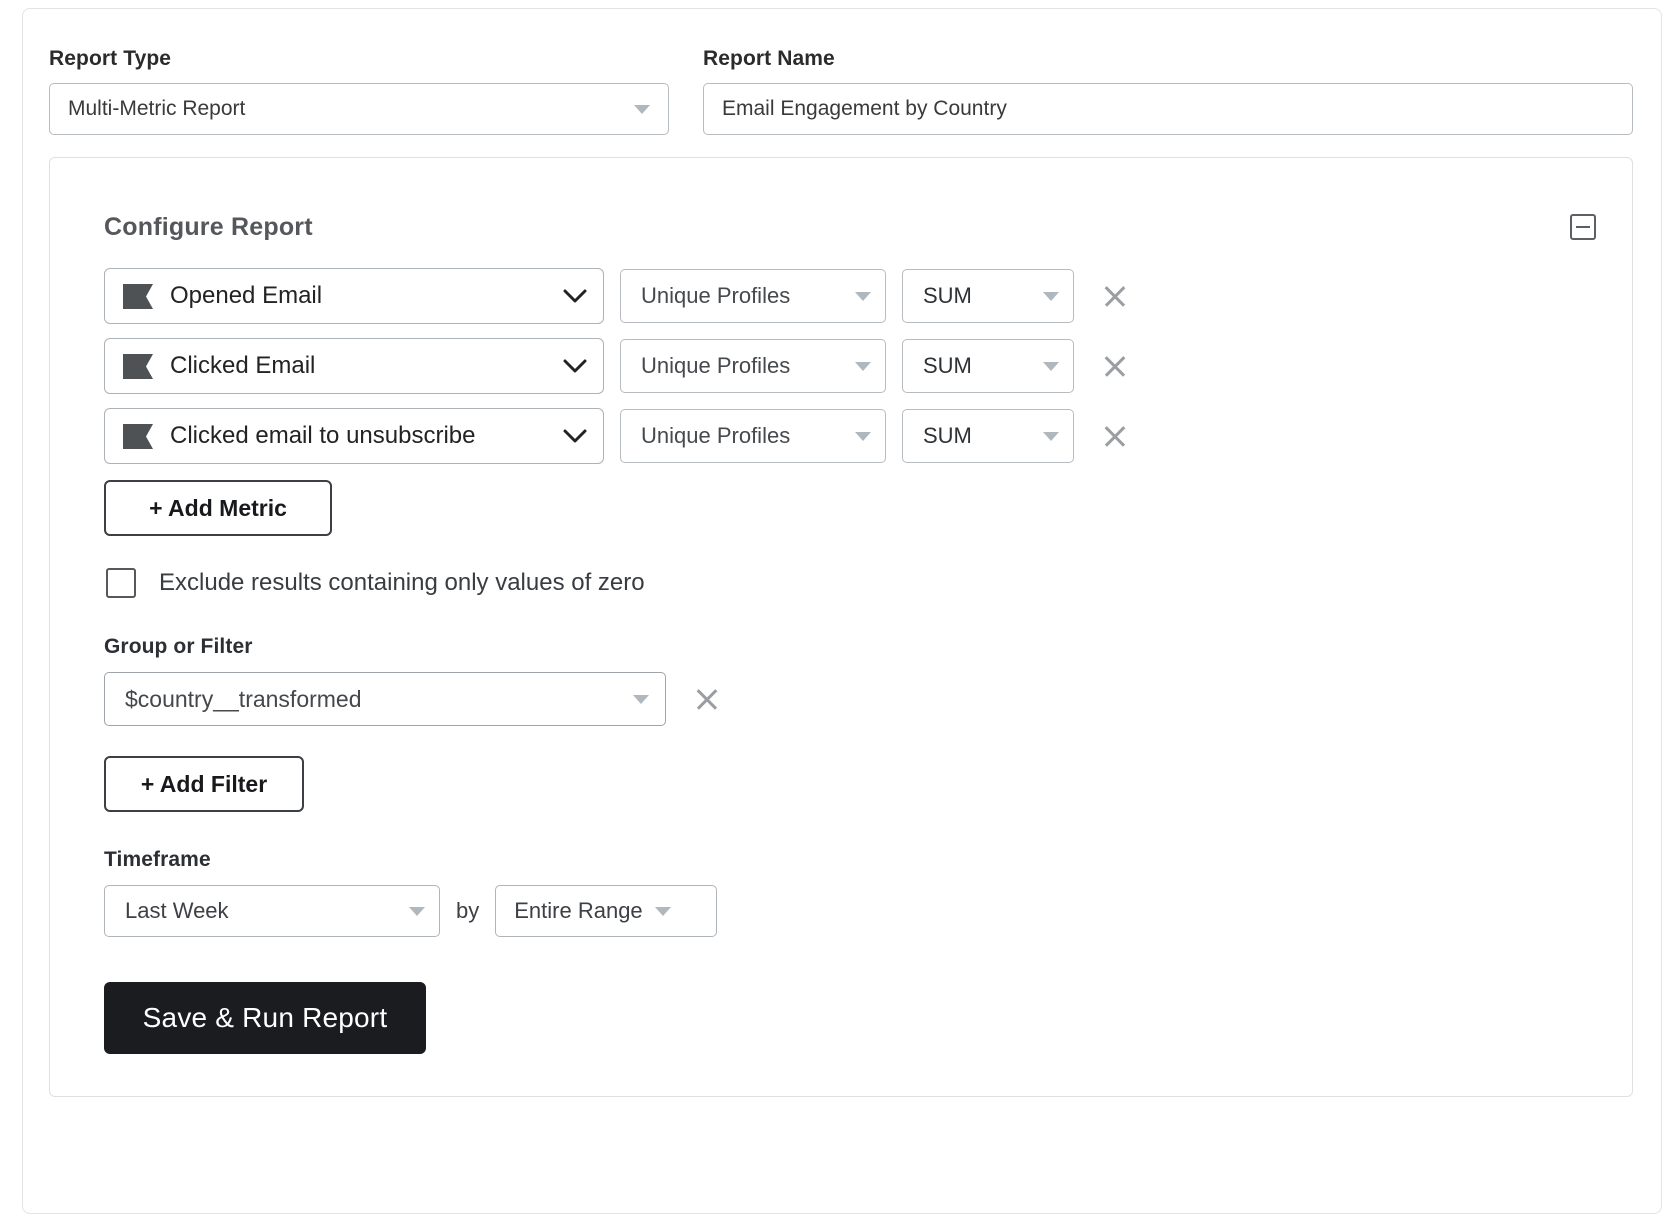 This screenshot has width=1678, height=1222. I want to click on report-name-label: Report Name, so click(769, 58).